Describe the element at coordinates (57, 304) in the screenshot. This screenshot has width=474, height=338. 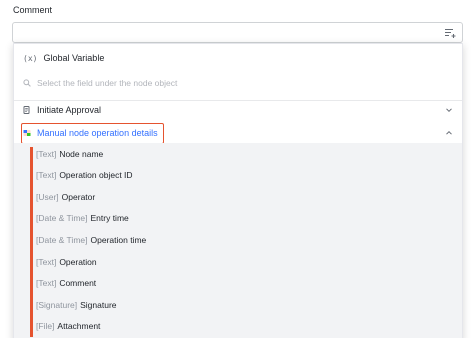
I see `field-type: [Signature]` at that location.